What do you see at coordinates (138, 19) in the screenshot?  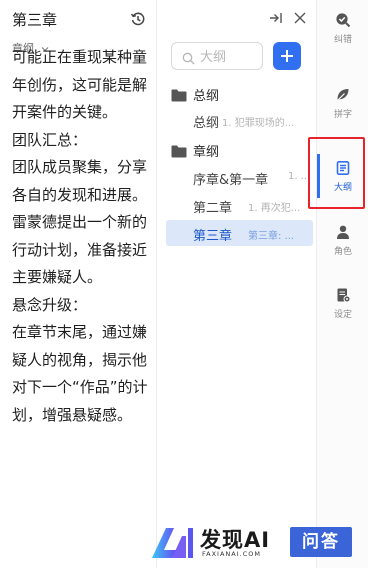 I see `history-icon` at bounding box center [138, 19].